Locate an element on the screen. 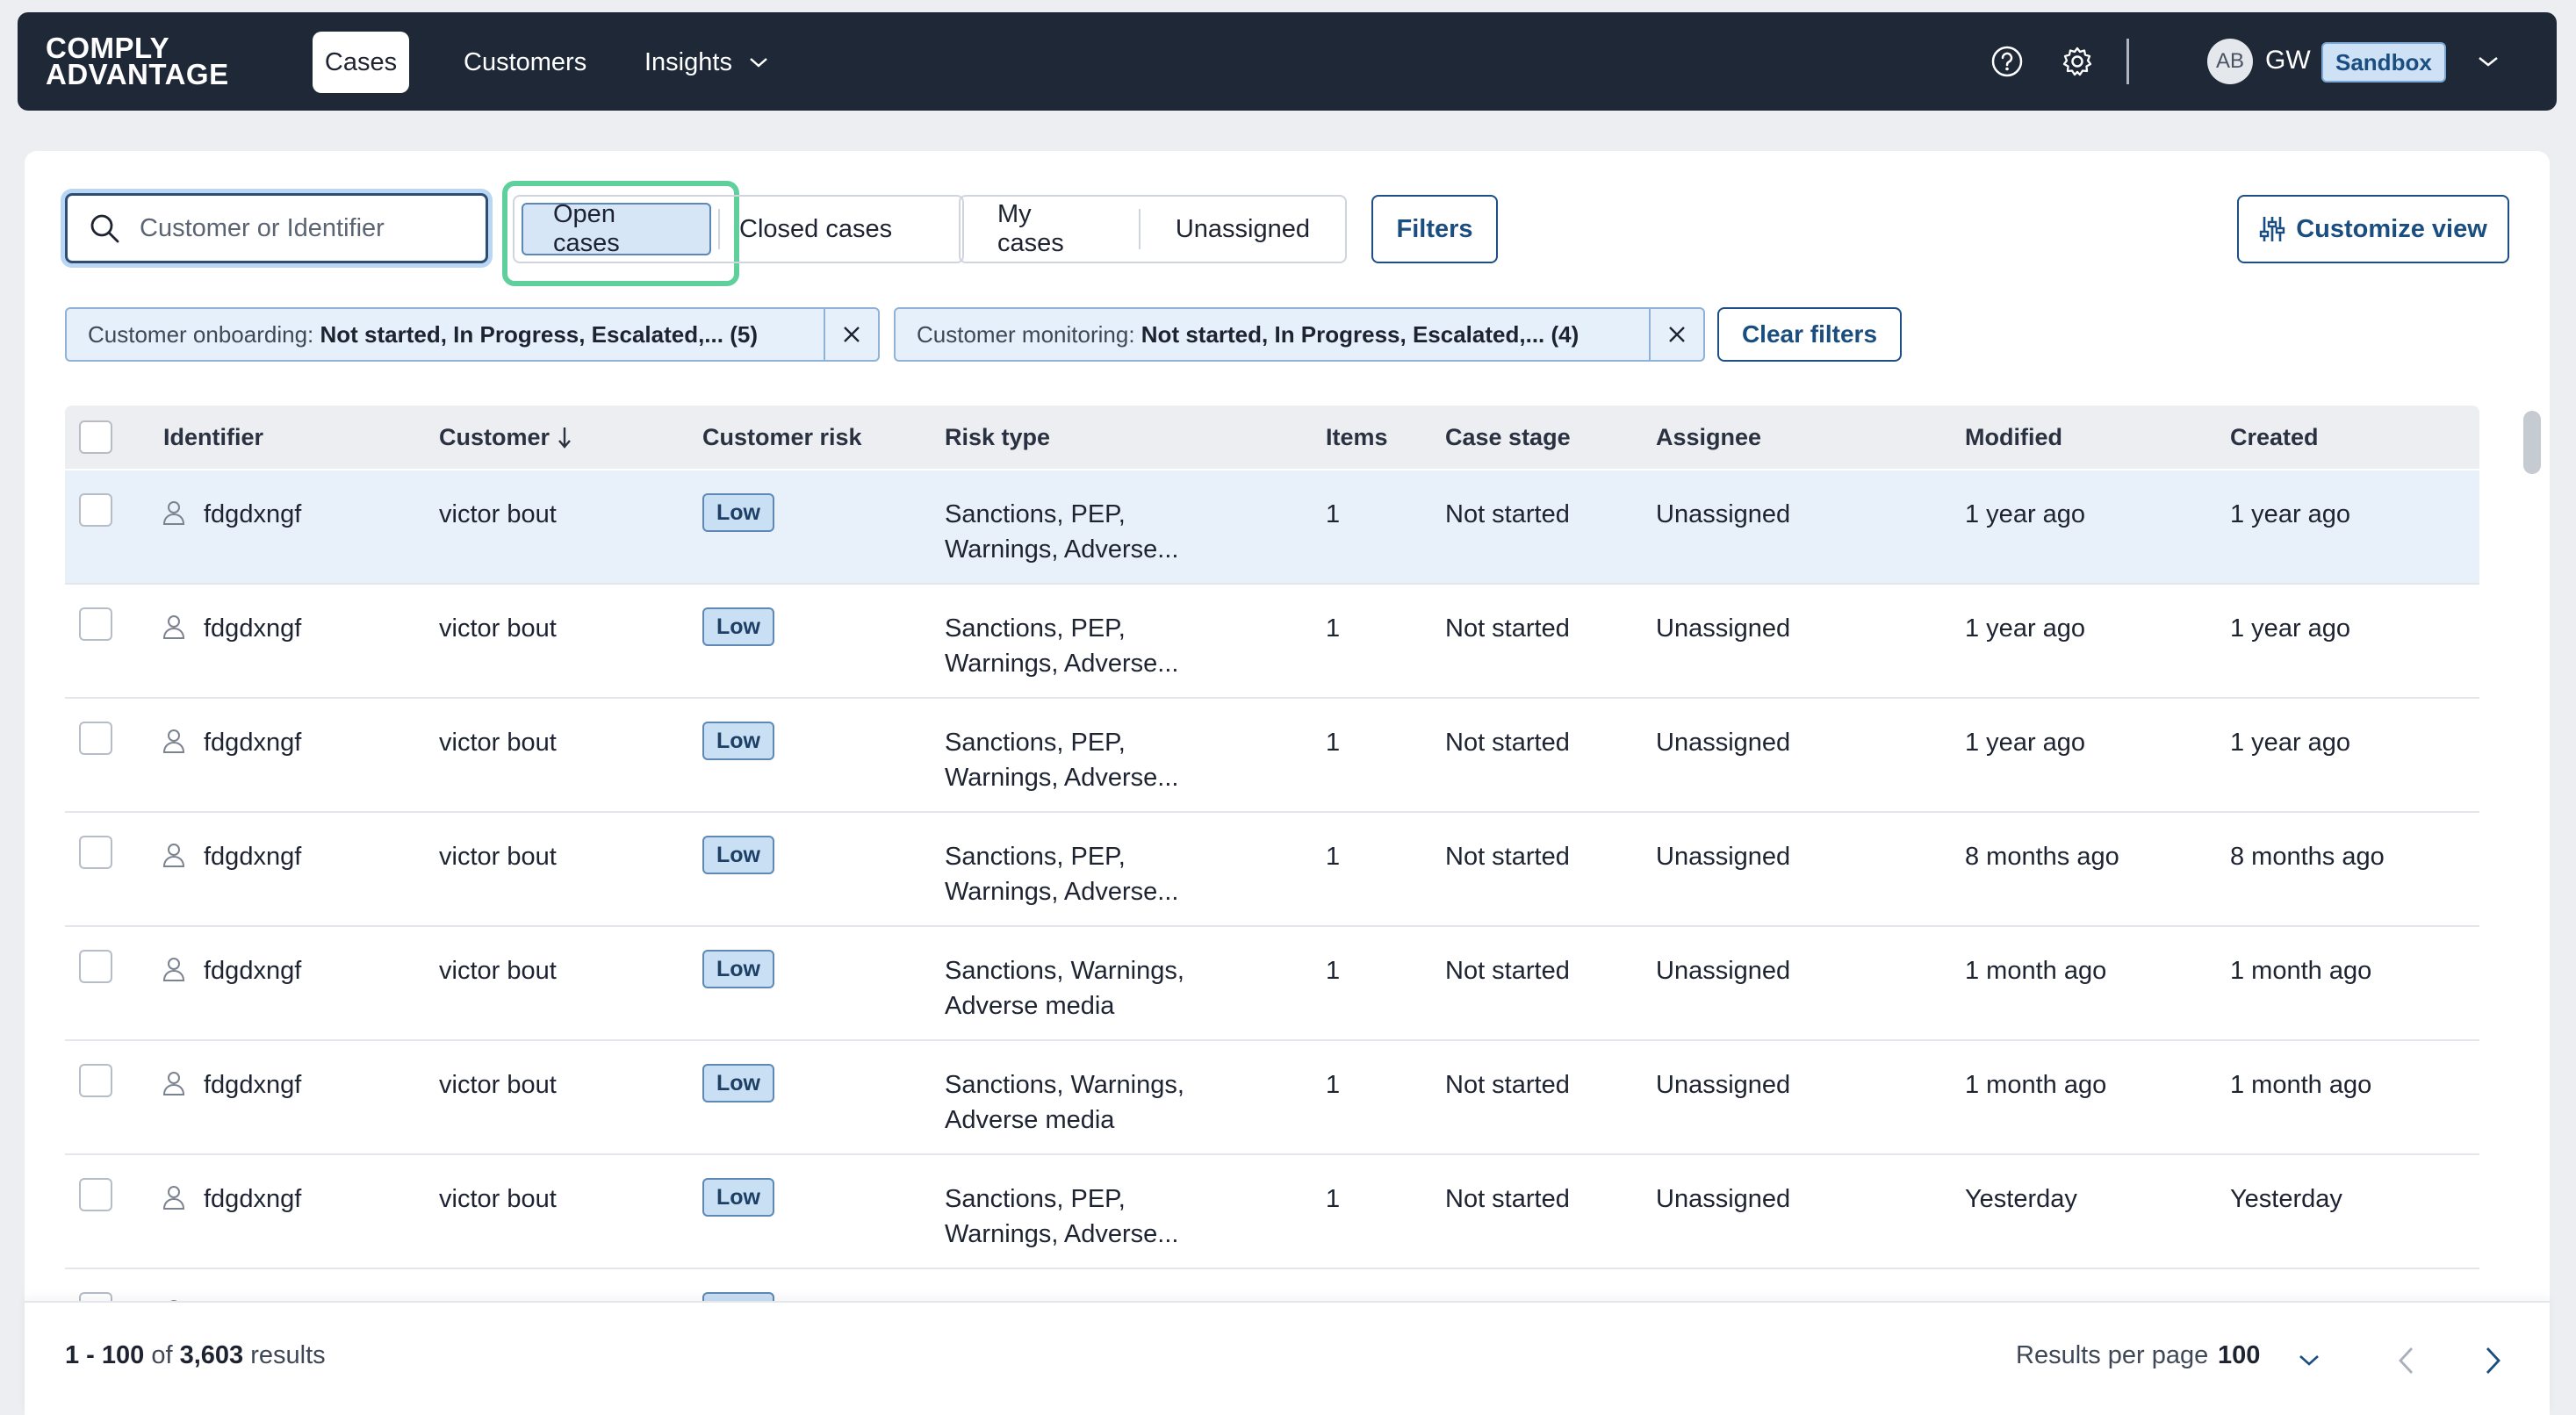 This screenshot has width=2576, height=1415. nav-tab-insights: Insights is located at coordinates (706, 62).